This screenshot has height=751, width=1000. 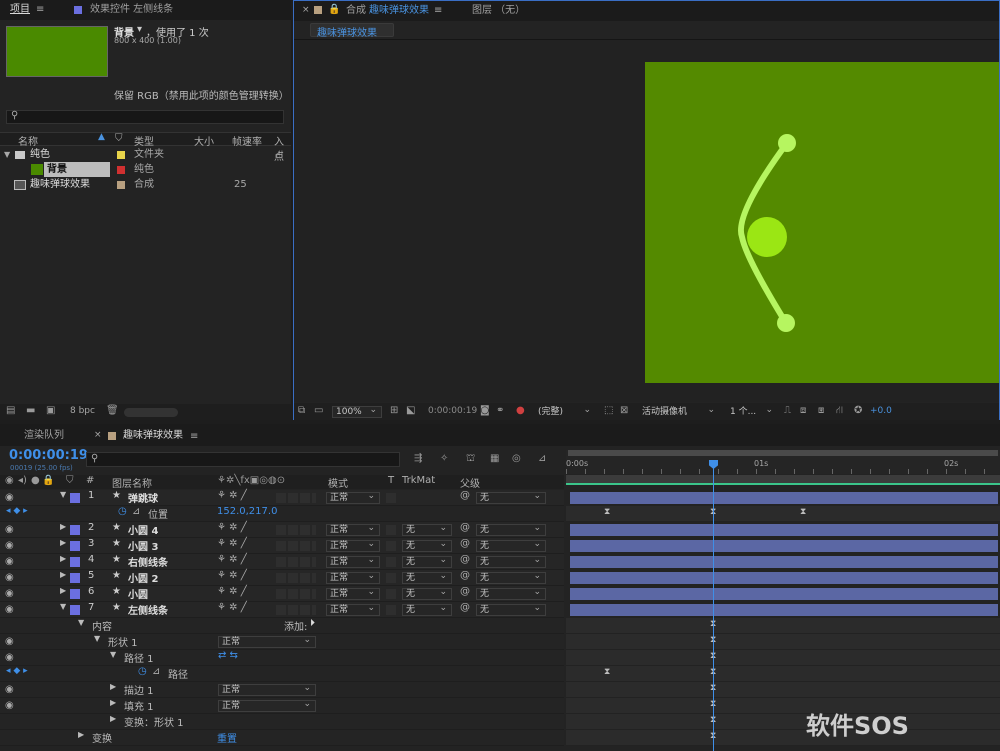 What do you see at coordinates (139, 29) in the screenshot?
I see `chevron-down-icon: ▾` at bounding box center [139, 29].